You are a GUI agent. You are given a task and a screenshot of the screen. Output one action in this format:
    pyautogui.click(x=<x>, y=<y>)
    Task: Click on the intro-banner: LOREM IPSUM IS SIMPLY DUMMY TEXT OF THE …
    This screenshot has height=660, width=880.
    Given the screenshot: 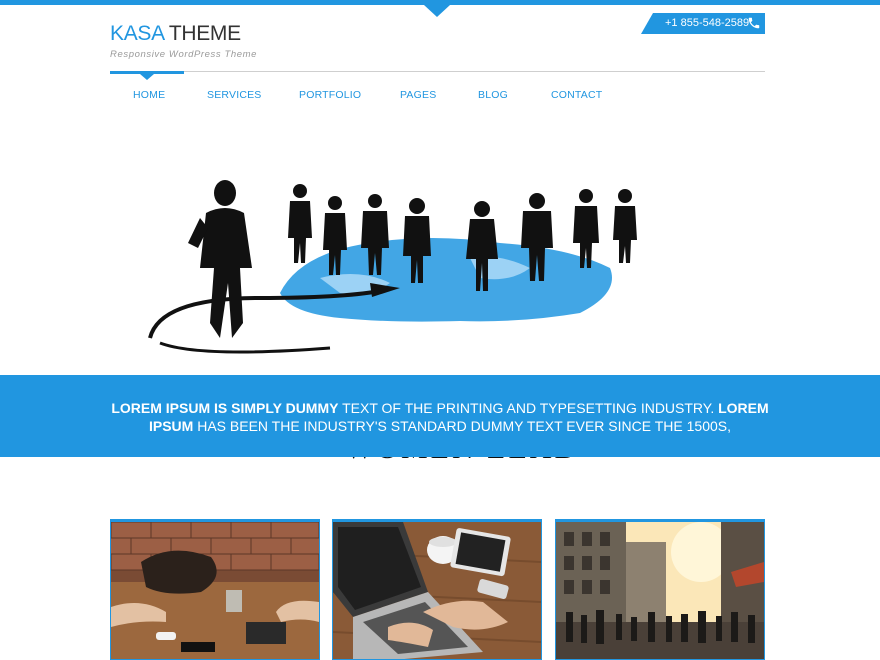 What is the action you would take?
    pyautogui.click(x=440, y=416)
    